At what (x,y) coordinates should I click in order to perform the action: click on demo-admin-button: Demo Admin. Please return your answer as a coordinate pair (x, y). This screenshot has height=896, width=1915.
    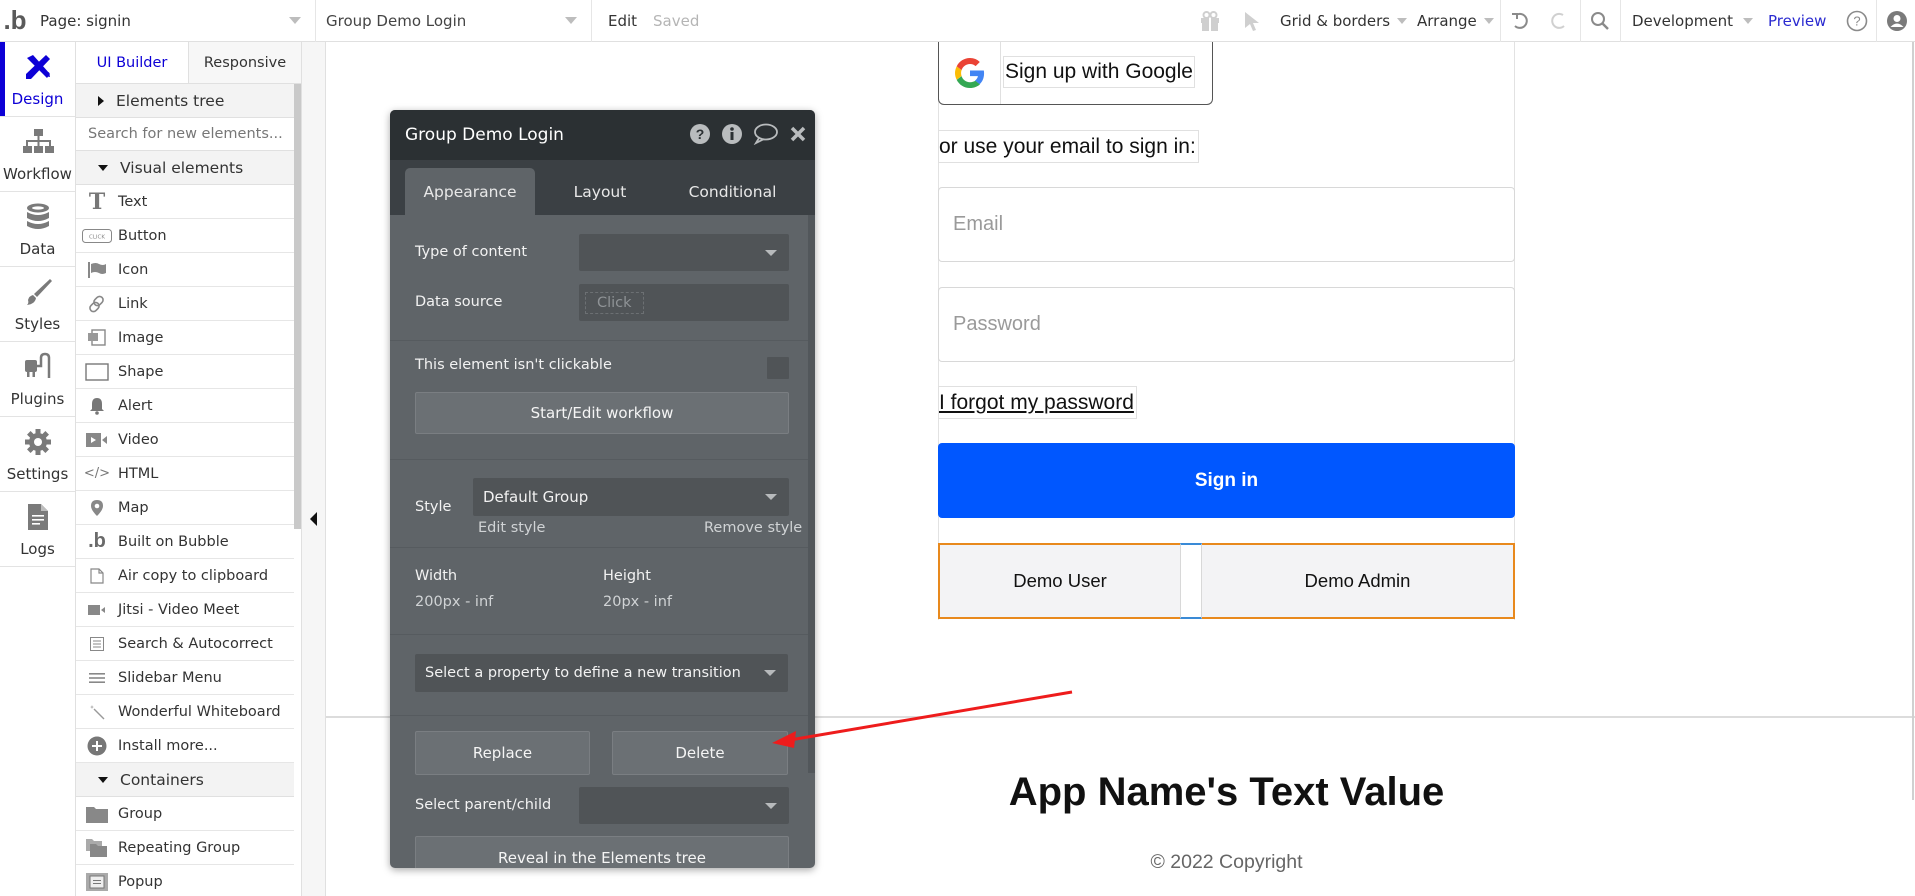
    Looking at the image, I should click on (1357, 581).